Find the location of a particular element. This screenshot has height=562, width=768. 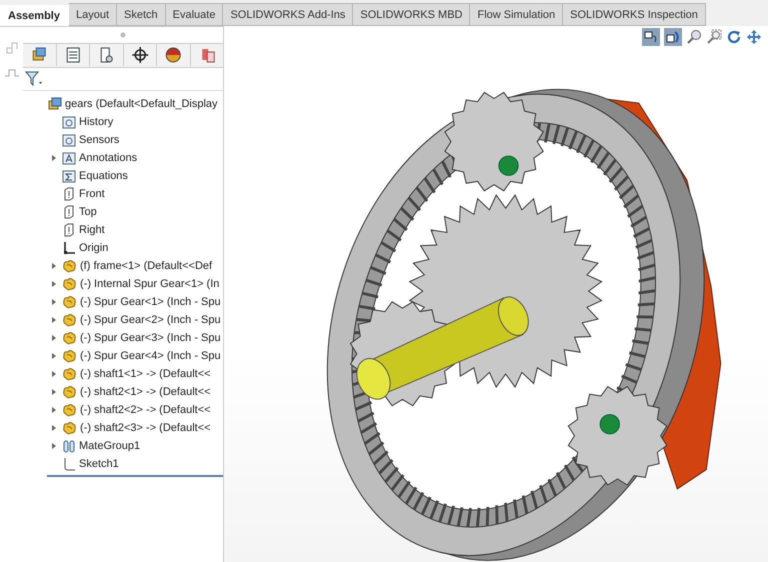

annotation-folder-icon is located at coordinates (69, 158).